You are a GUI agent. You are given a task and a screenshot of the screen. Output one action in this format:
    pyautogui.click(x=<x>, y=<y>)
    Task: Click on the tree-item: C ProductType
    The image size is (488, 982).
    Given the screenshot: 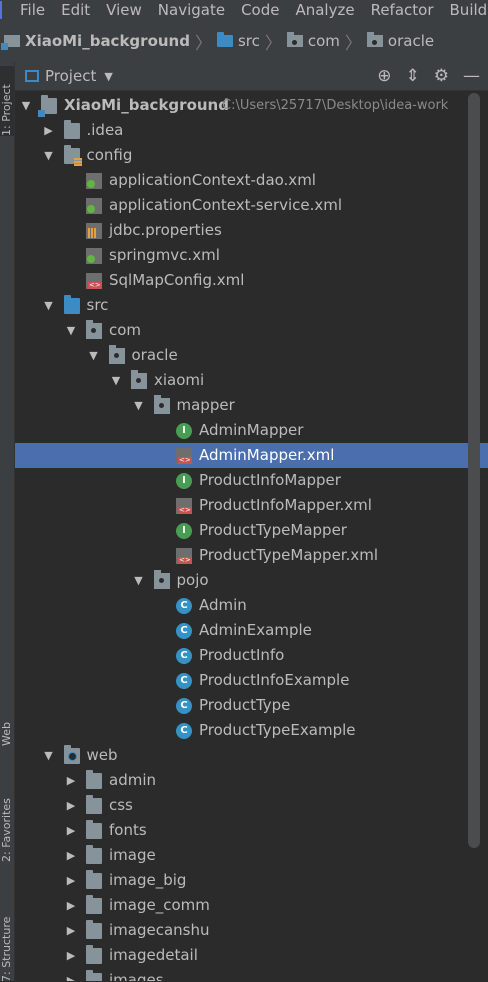 What is the action you would take?
    pyautogui.click(x=251, y=705)
    